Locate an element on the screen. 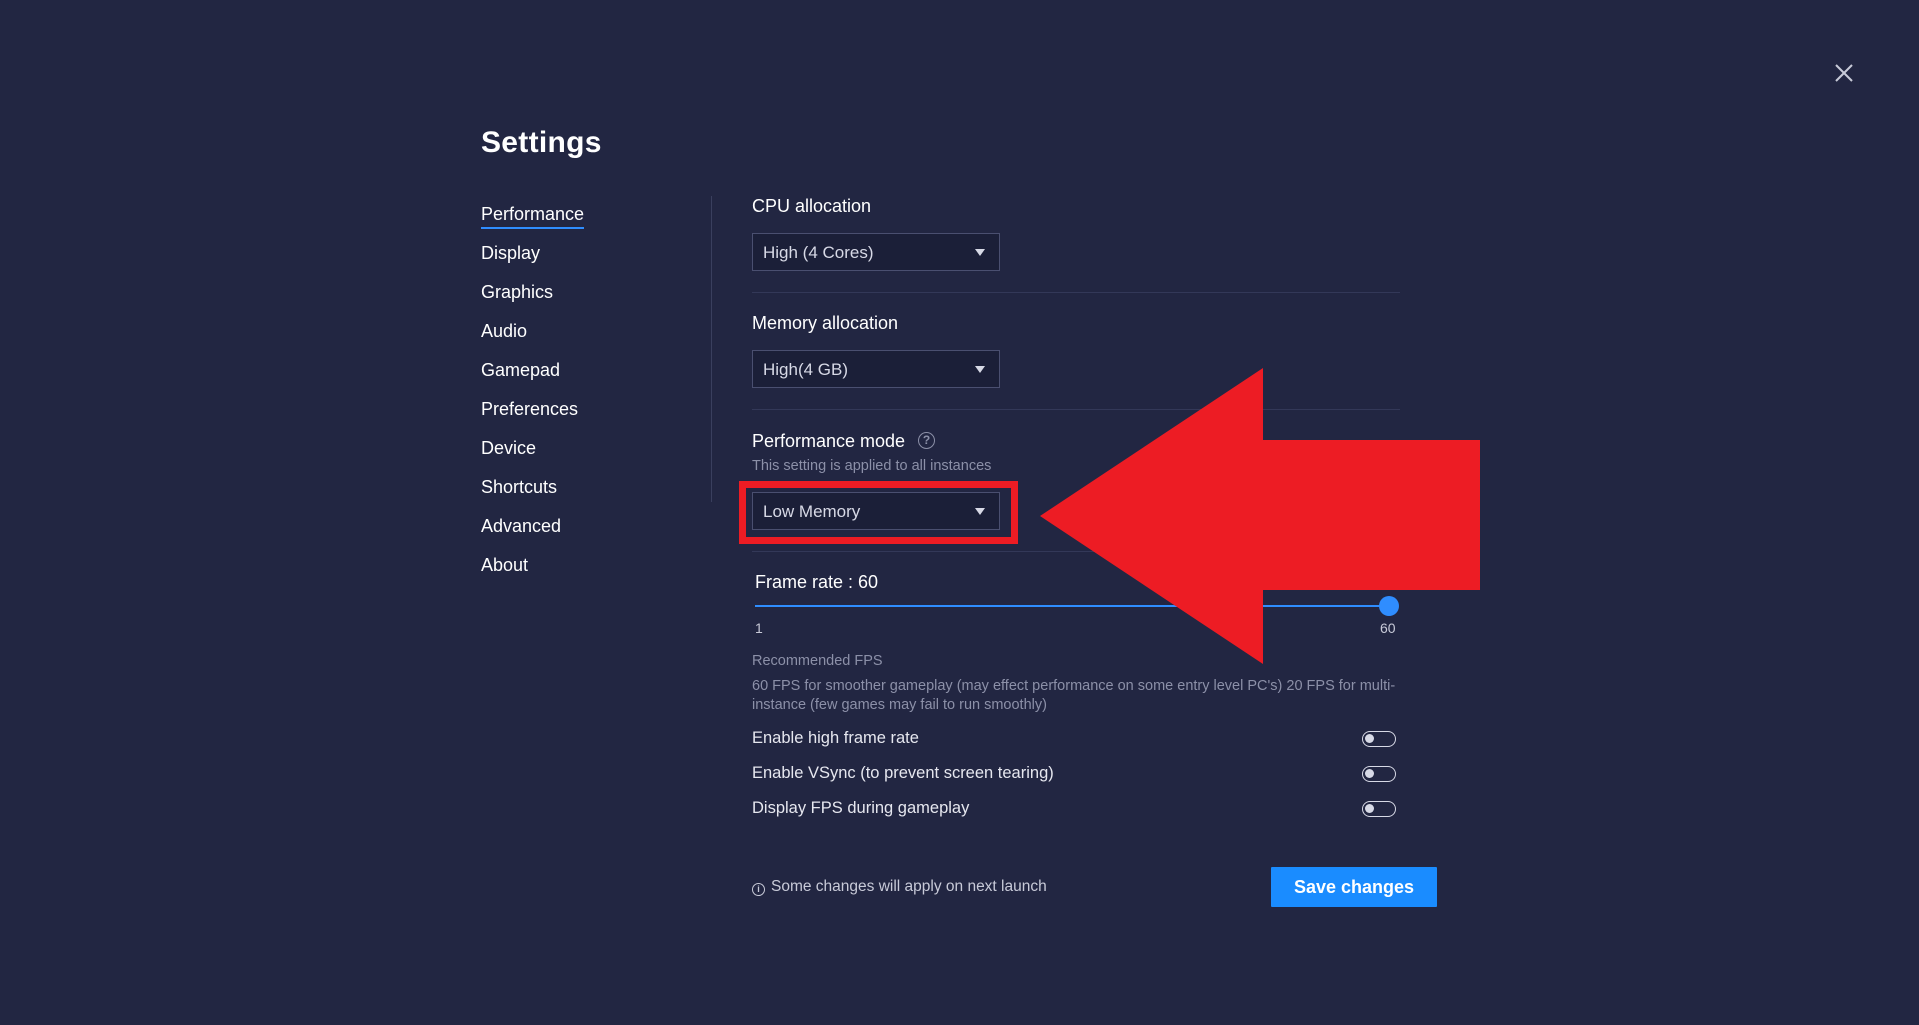 The image size is (1919, 1025). sidebar-item-about: About is located at coordinates (581, 568).